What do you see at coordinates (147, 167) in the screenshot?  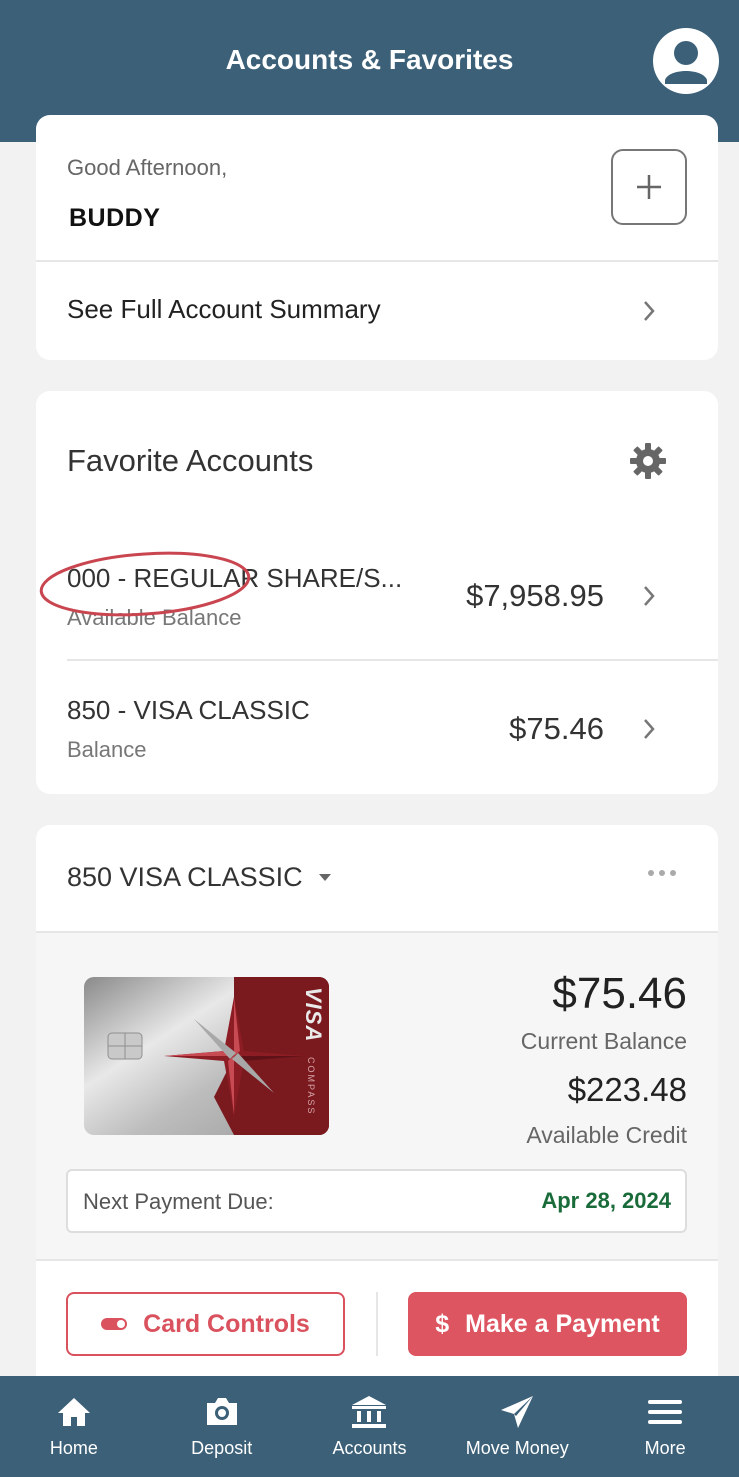 I see `greeting-salutation: Good Afternoon,` at bounding box center [147, 167].